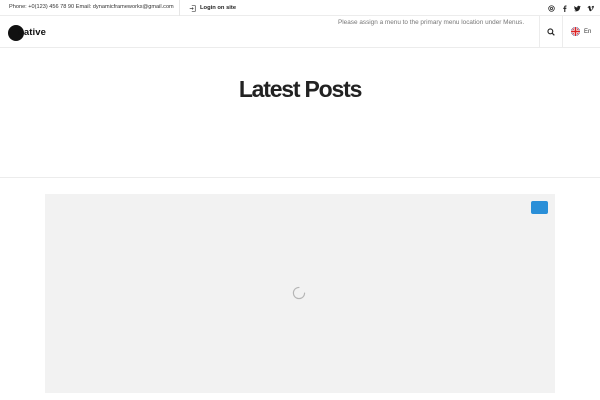 Image resolution: width=600 pixels, height=400 pixels. Describe the element at coordinates (581, 31) in the screenshot. I see `language-switcher: En` at that location.